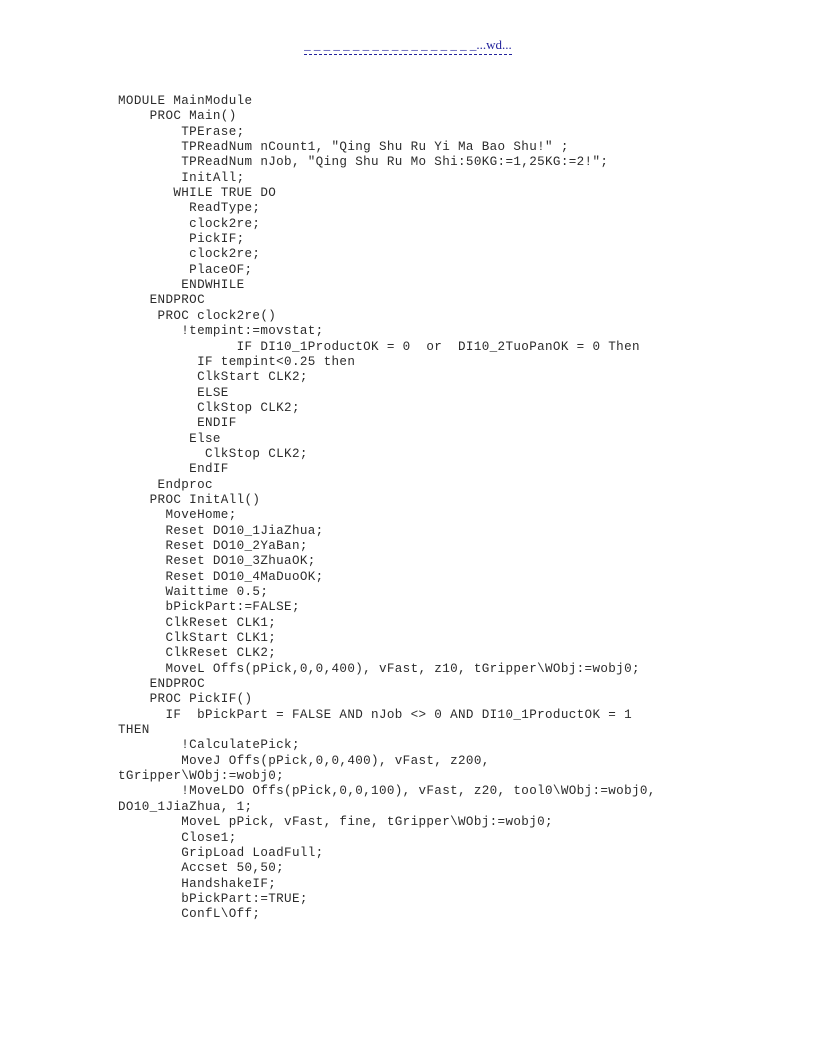 This screenshot has height=1056, width=816. Describe the element at coordinates (185, 806) in the screenshot. I see `code-line: DO10_1JiaZhua, 1;` at that location.